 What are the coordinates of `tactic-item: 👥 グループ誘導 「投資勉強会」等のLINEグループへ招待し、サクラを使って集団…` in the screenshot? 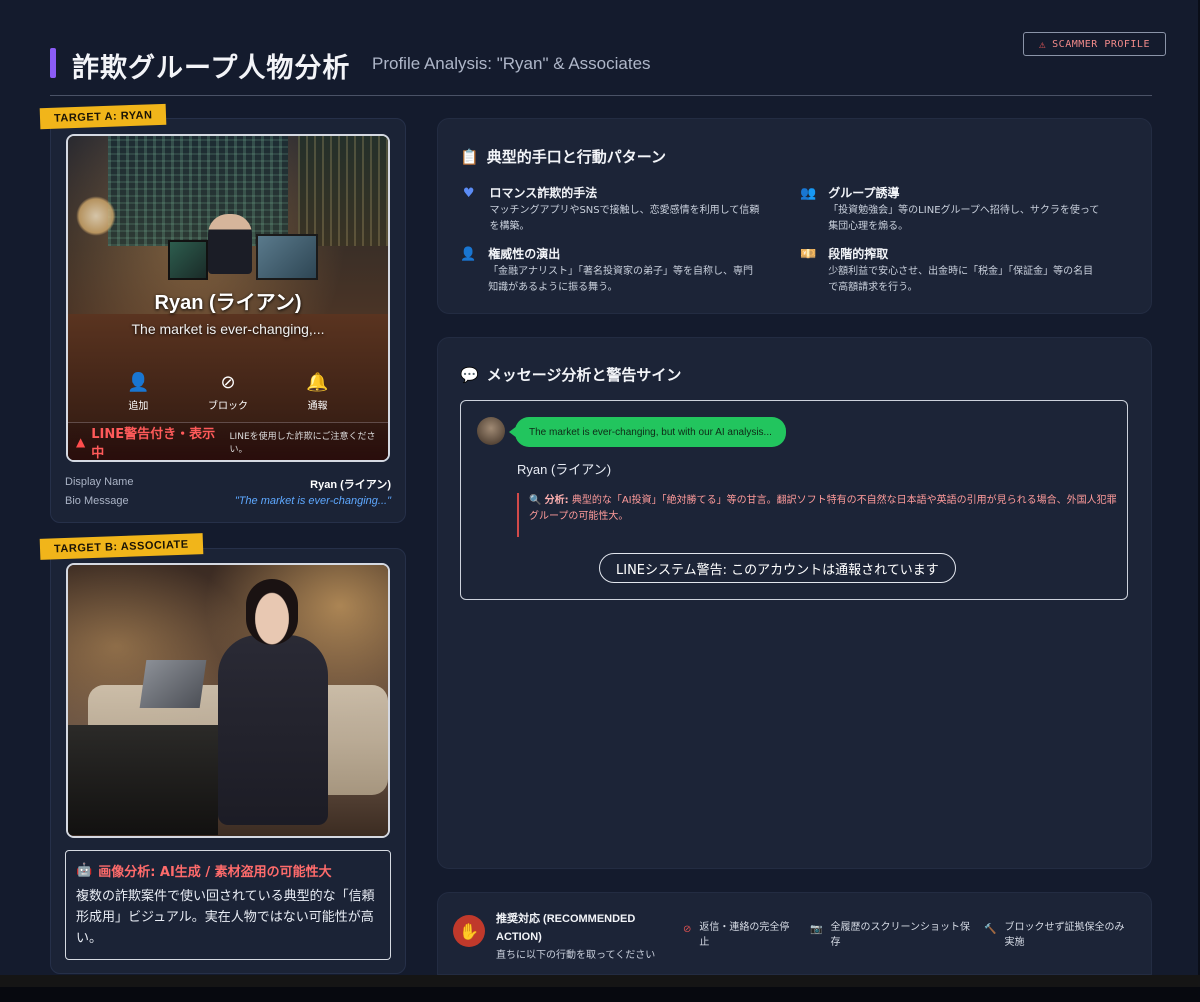 It's located at (950, 209).